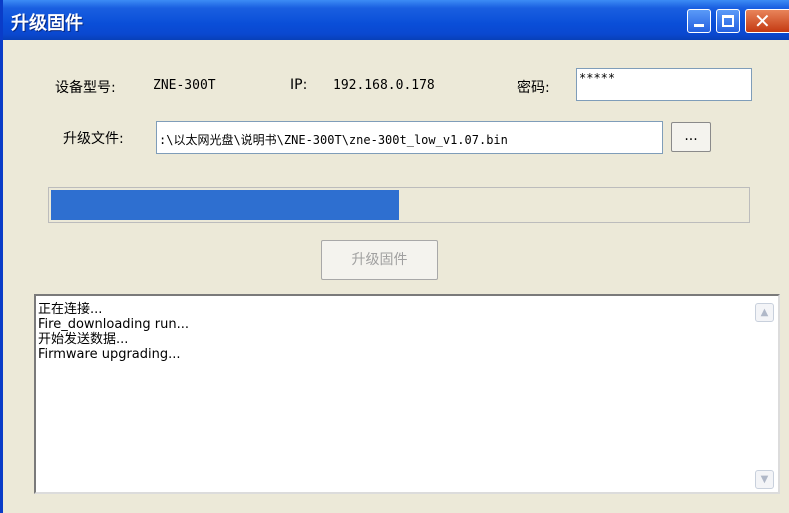 The width and height of the screenshot is (789, 513). I want to click on scroll-down-icon: ▼, so click(764, 479).